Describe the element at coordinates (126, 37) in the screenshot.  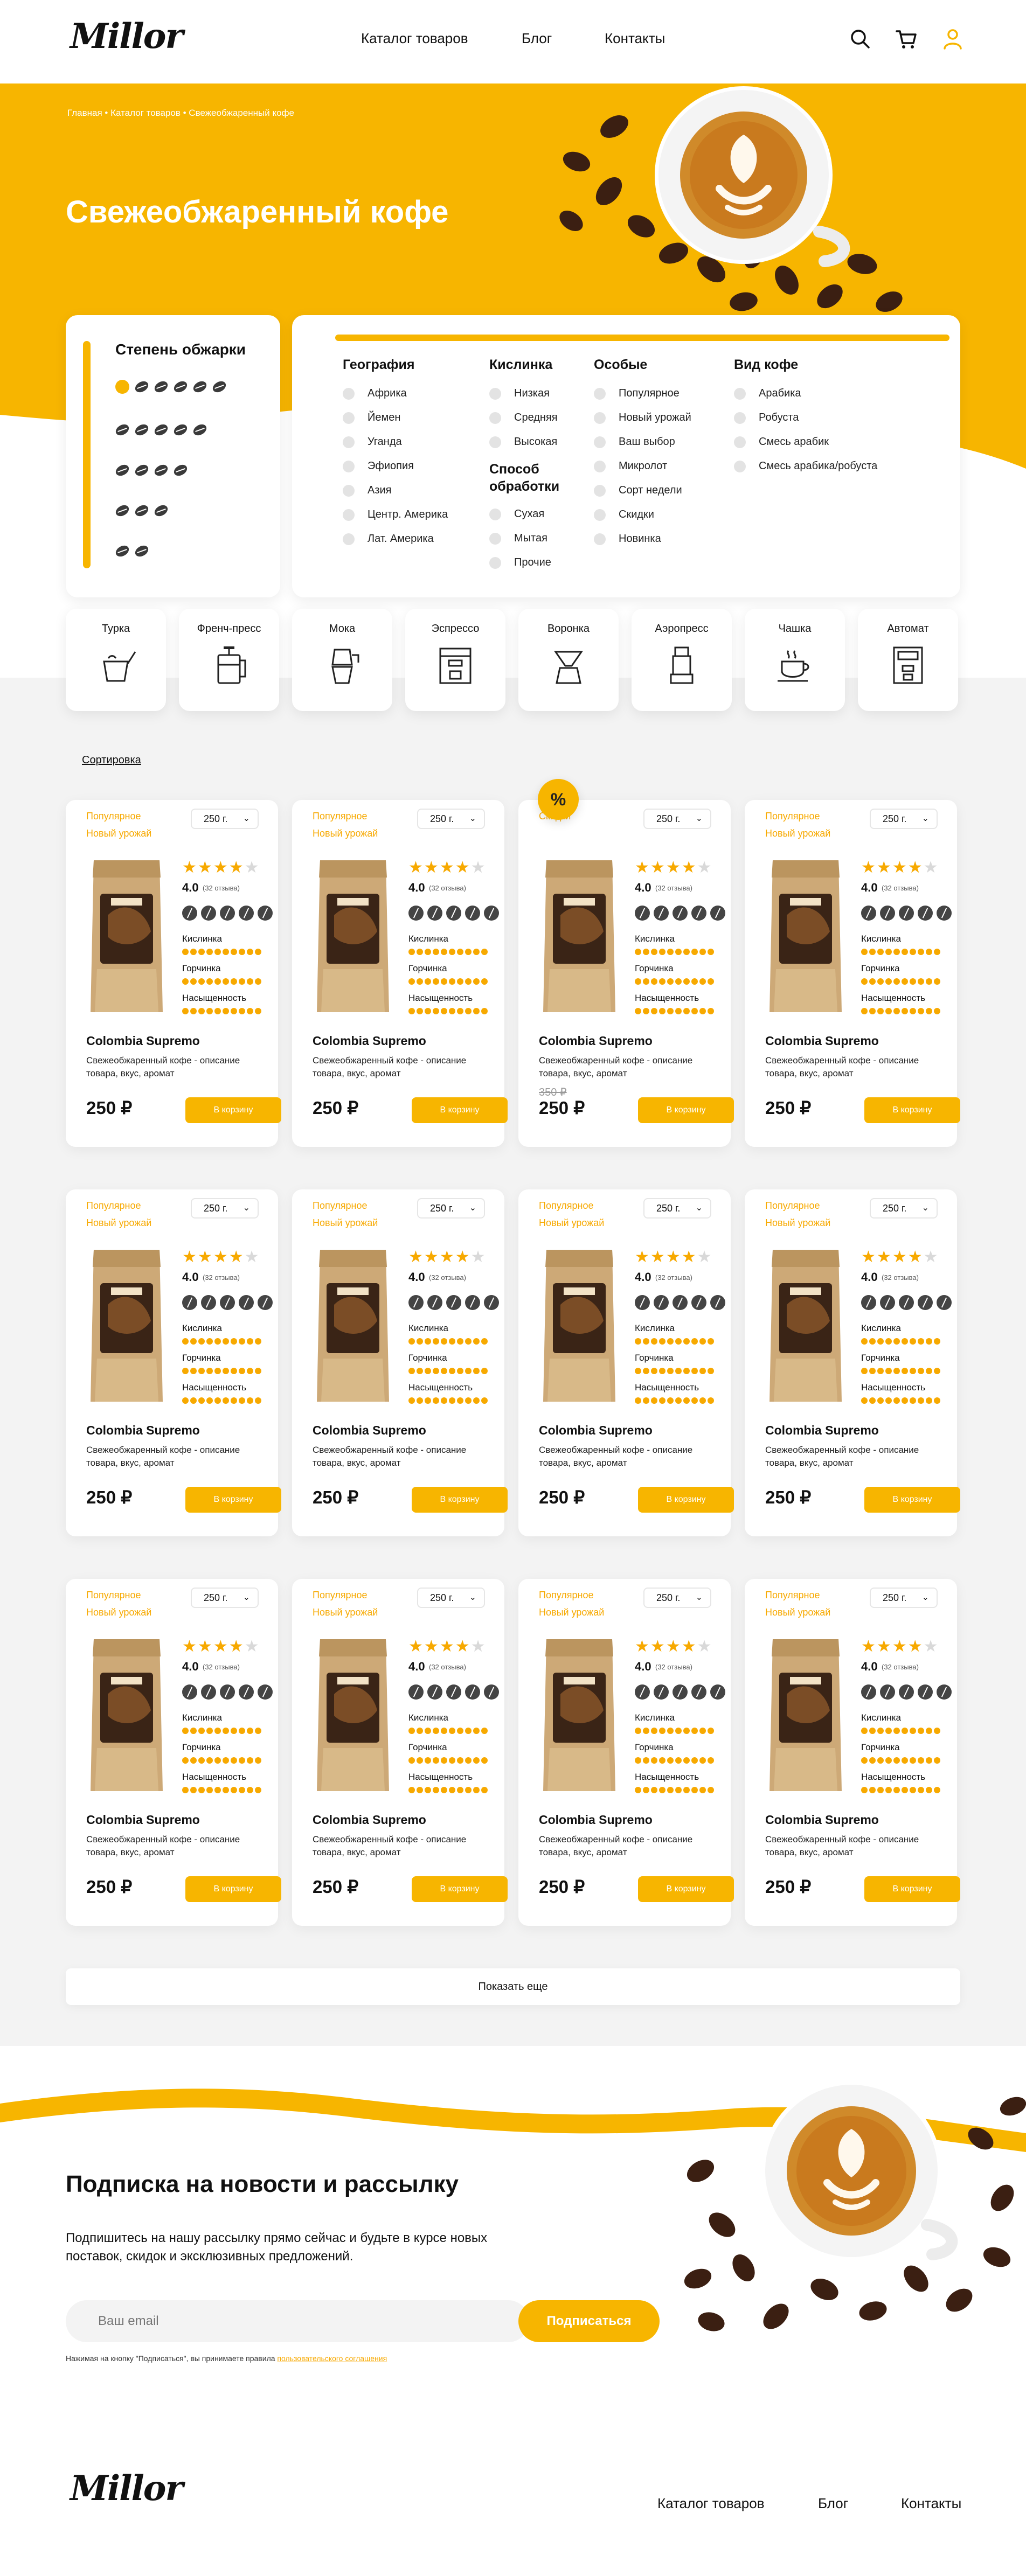
I see `logo: Millor` at that location.